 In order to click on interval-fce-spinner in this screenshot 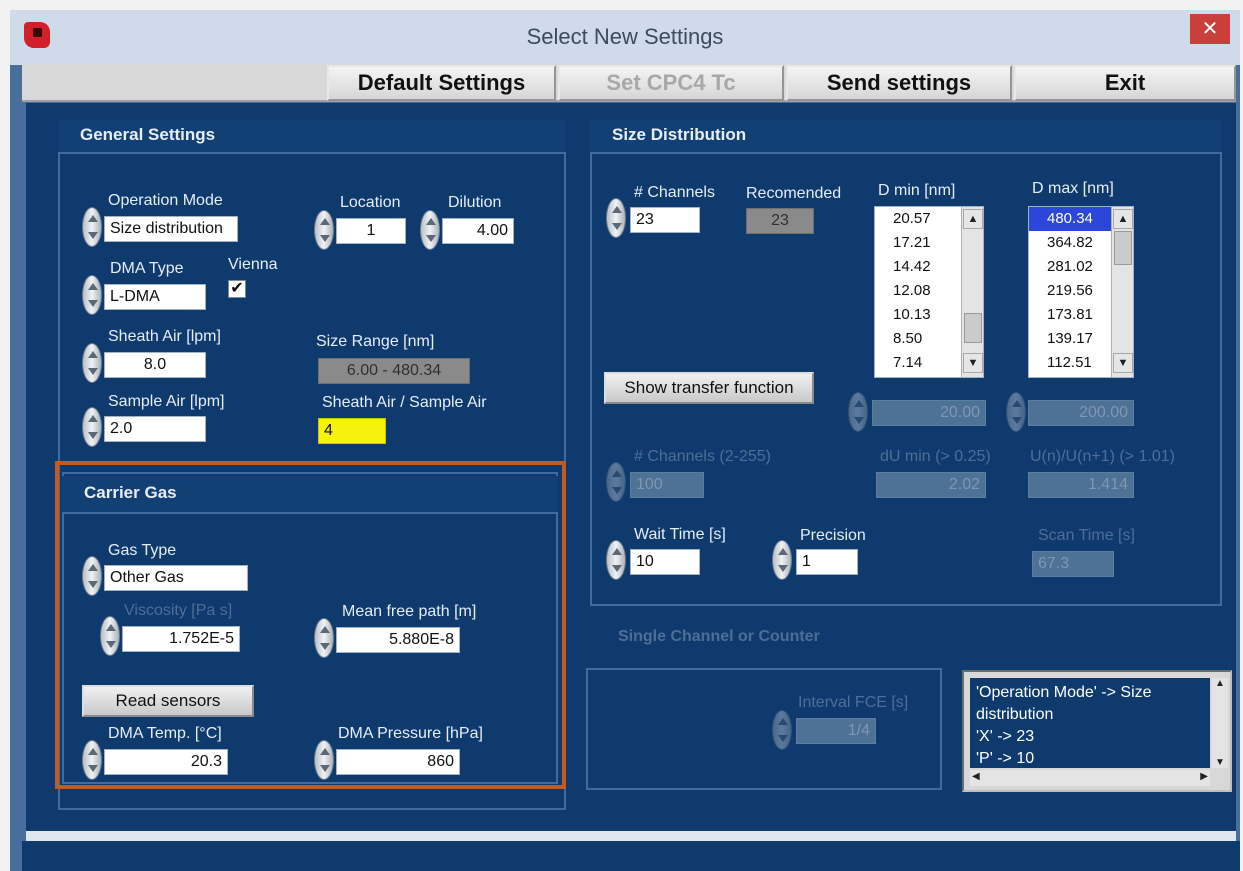, I will do `click(782, 730)`.